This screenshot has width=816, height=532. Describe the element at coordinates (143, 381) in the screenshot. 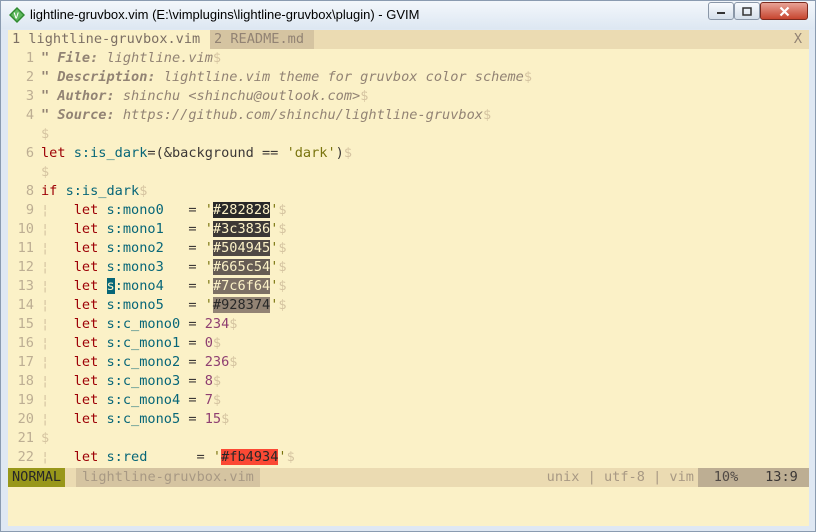

I see `variable: s:c_mono3` at that location.